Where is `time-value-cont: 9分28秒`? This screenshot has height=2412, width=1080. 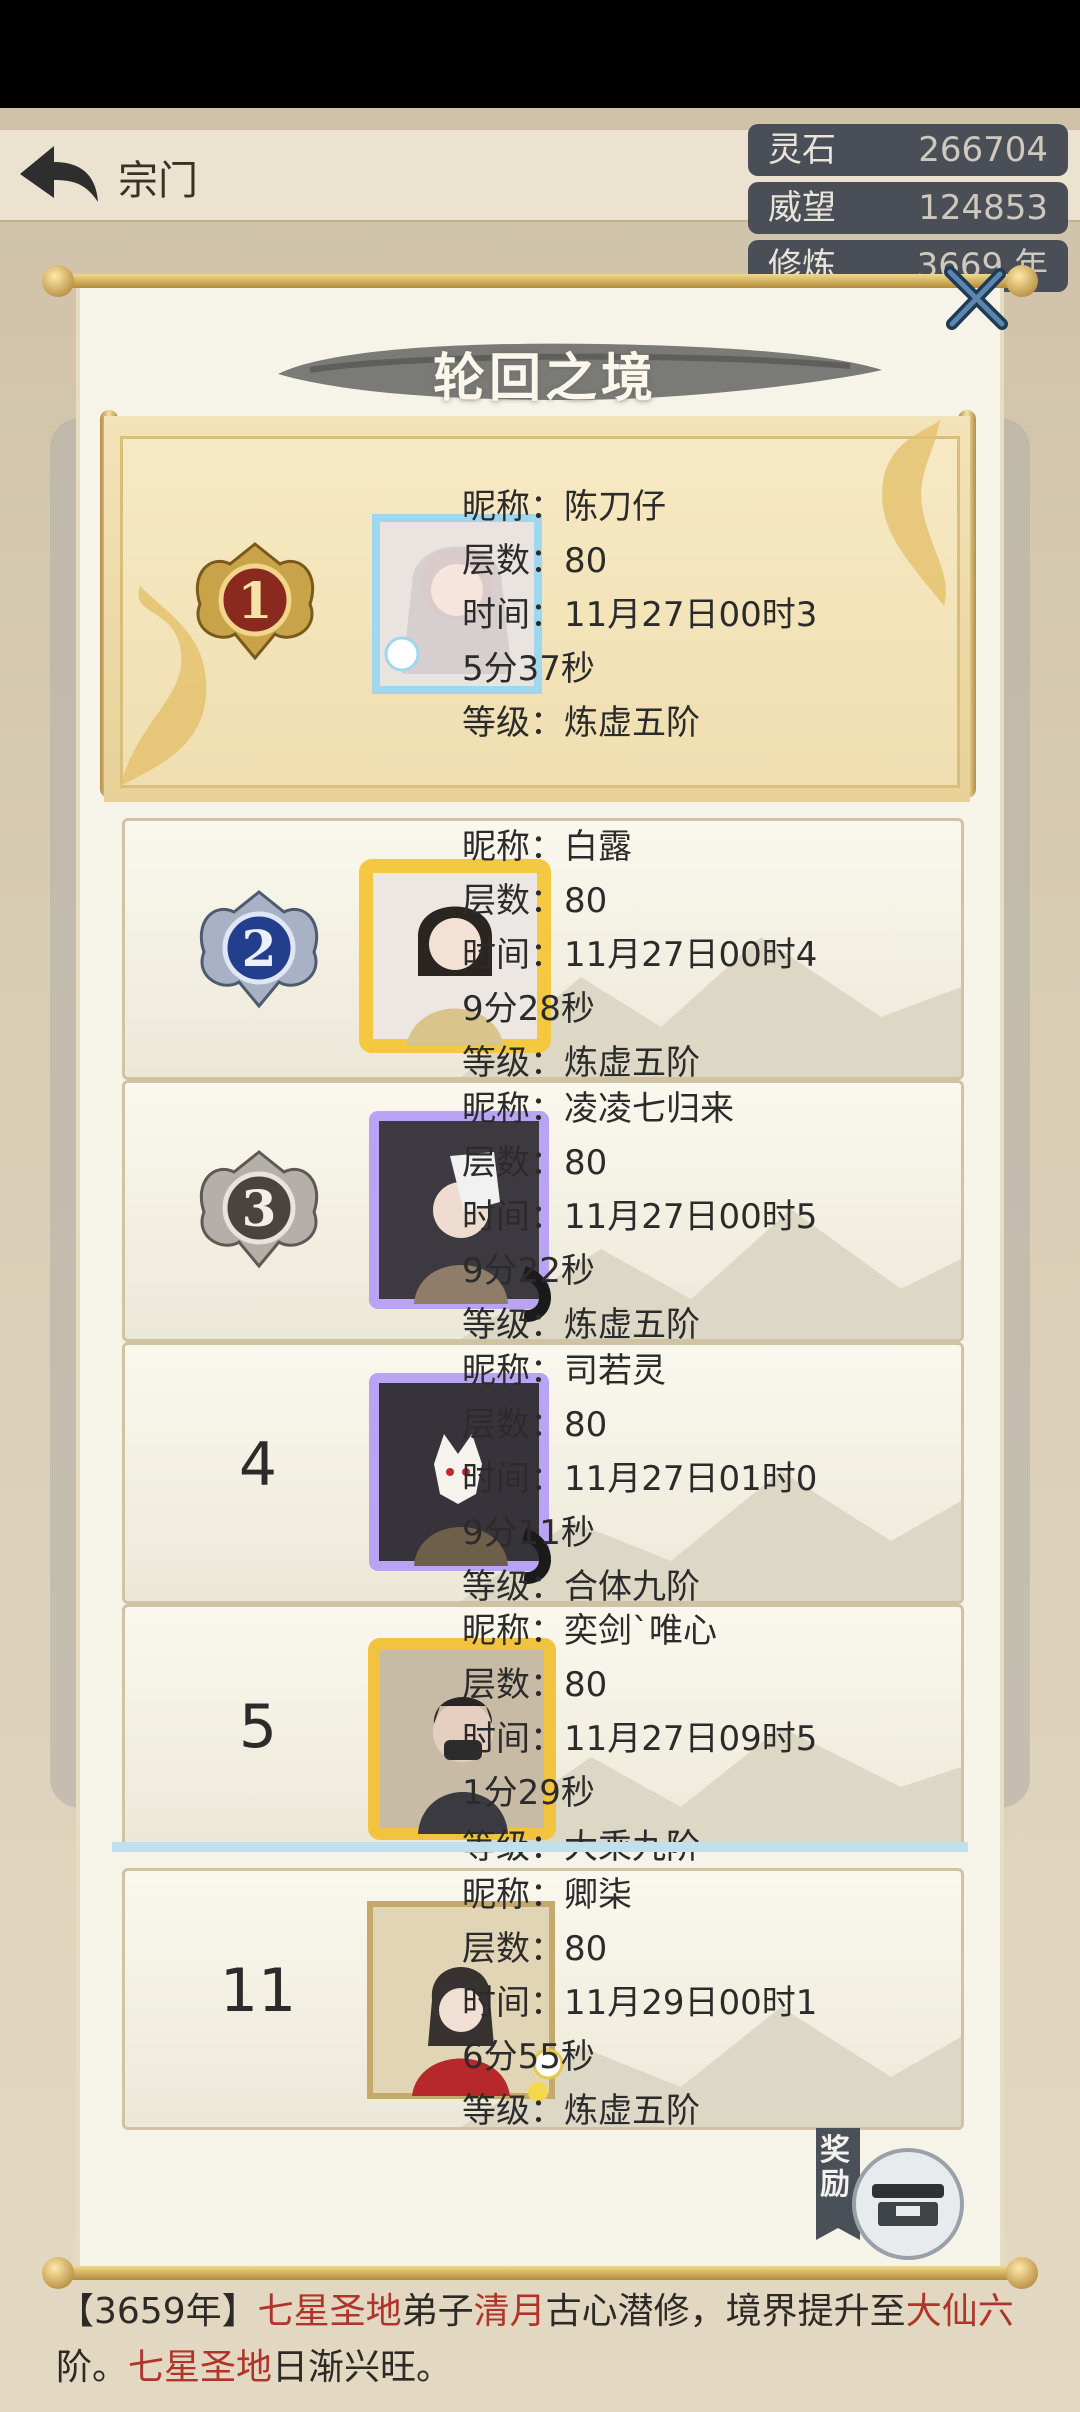
time-value-cont: 9分28秒 is located at coordinates (528, 1009).